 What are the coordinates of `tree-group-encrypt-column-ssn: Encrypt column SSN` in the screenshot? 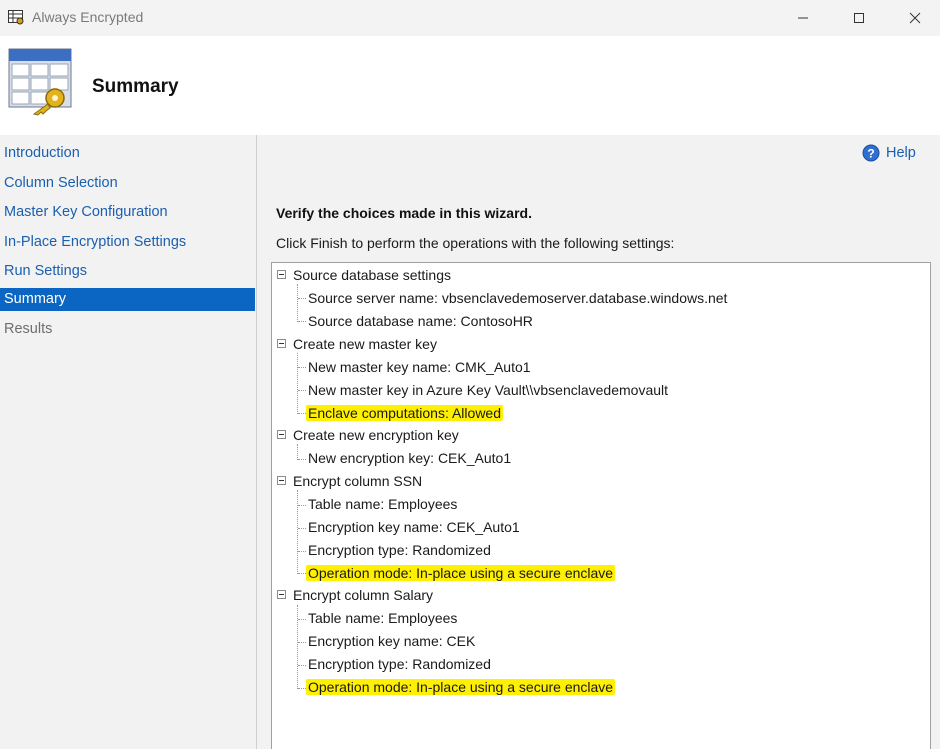 It's located at (350, 481).